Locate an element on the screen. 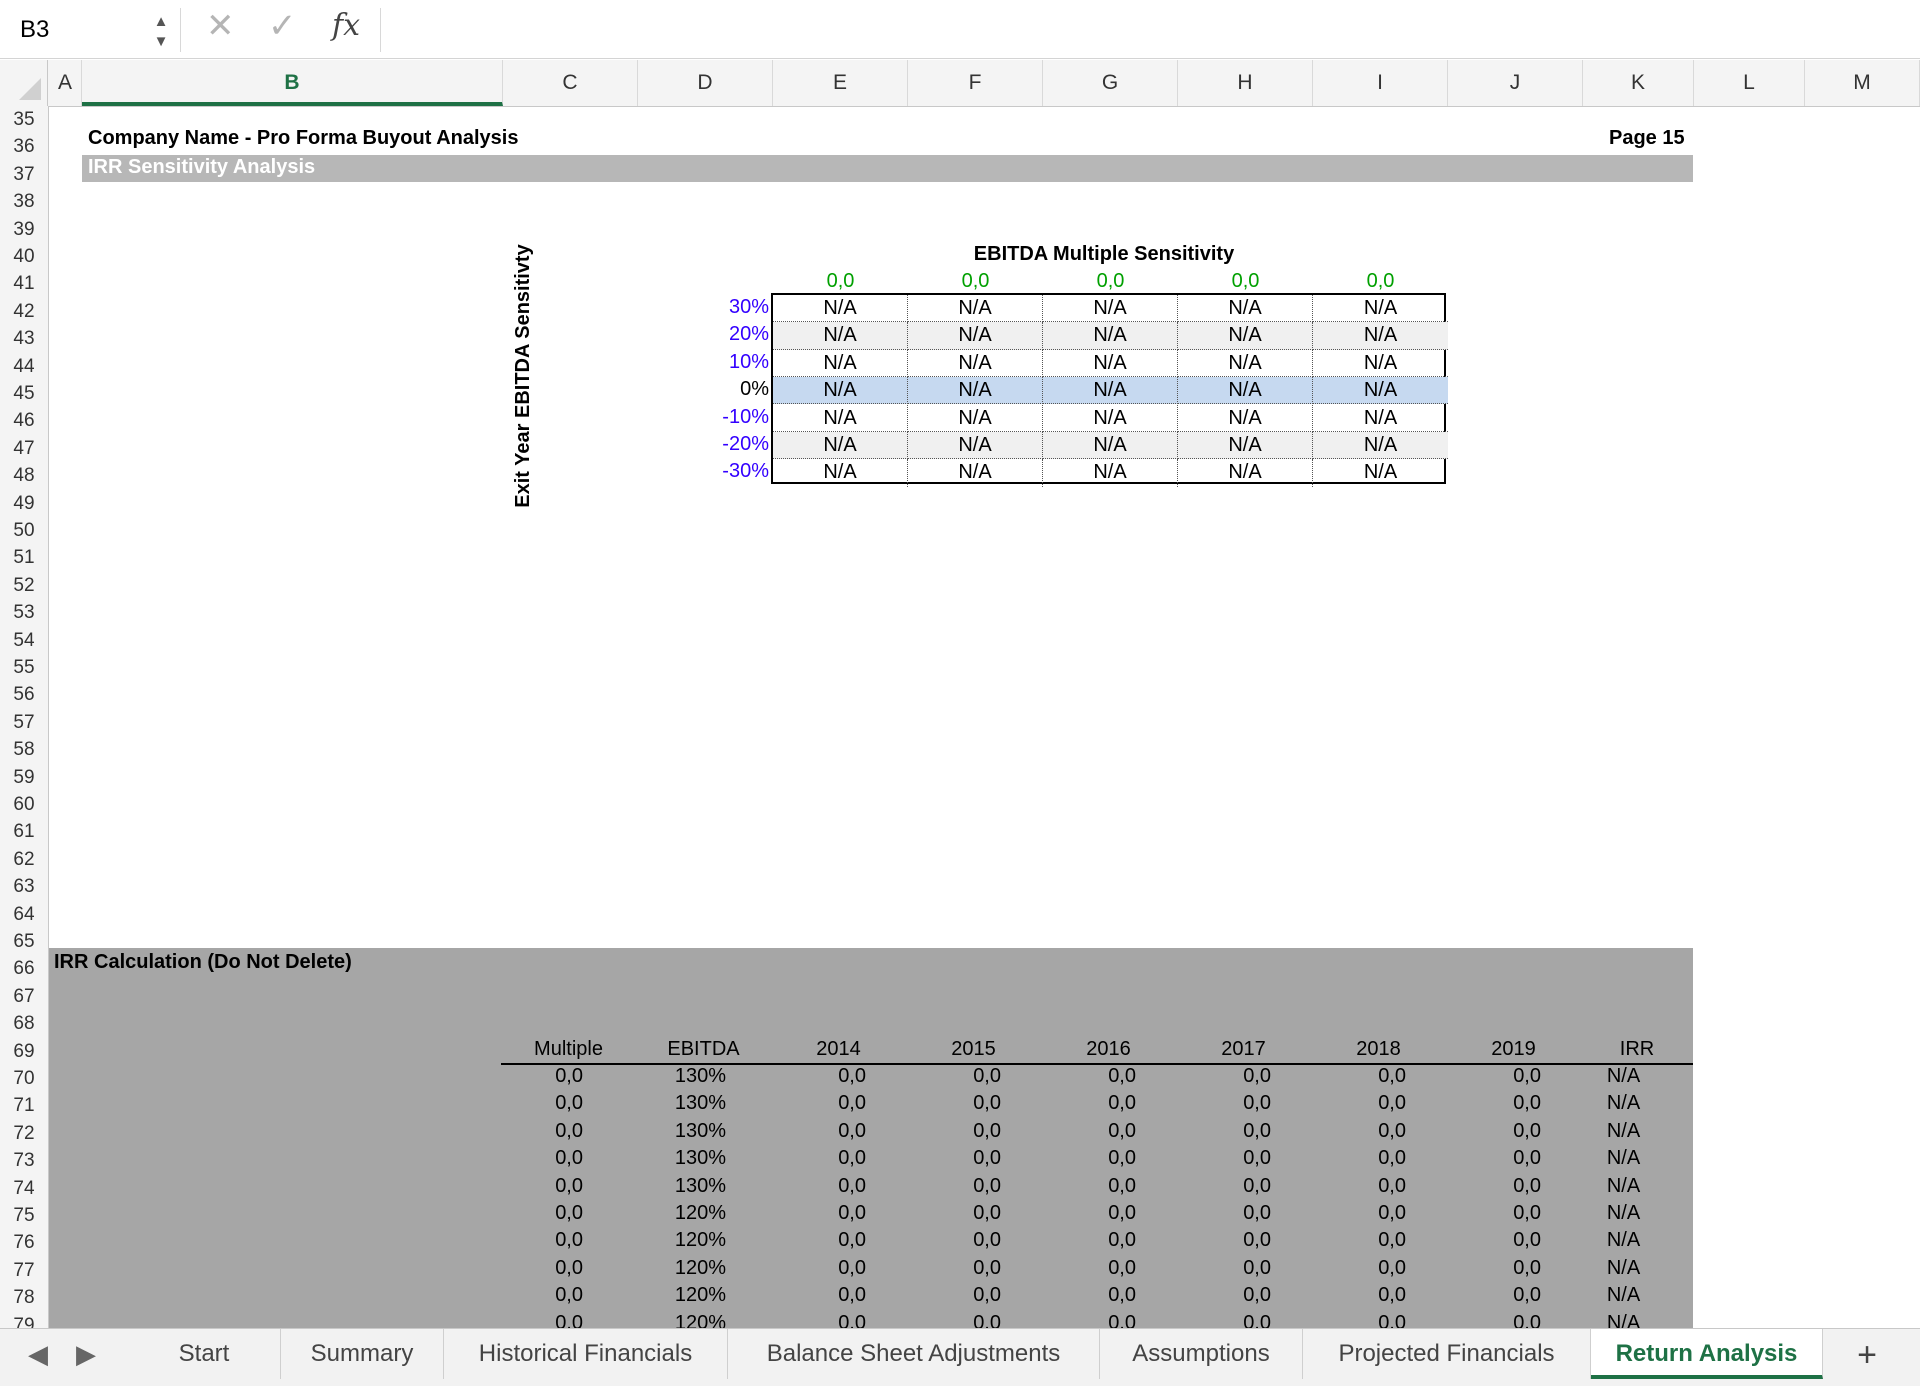 This screenshot has height=1386, width=1920. column-header-f: F is located at coordinates (975, 83).